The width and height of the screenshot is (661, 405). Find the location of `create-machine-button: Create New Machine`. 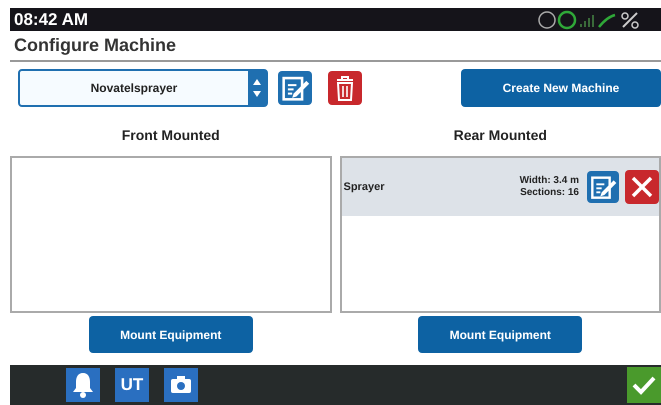

create-machine-button: Create New Machine is located at coordinates (561, 88).